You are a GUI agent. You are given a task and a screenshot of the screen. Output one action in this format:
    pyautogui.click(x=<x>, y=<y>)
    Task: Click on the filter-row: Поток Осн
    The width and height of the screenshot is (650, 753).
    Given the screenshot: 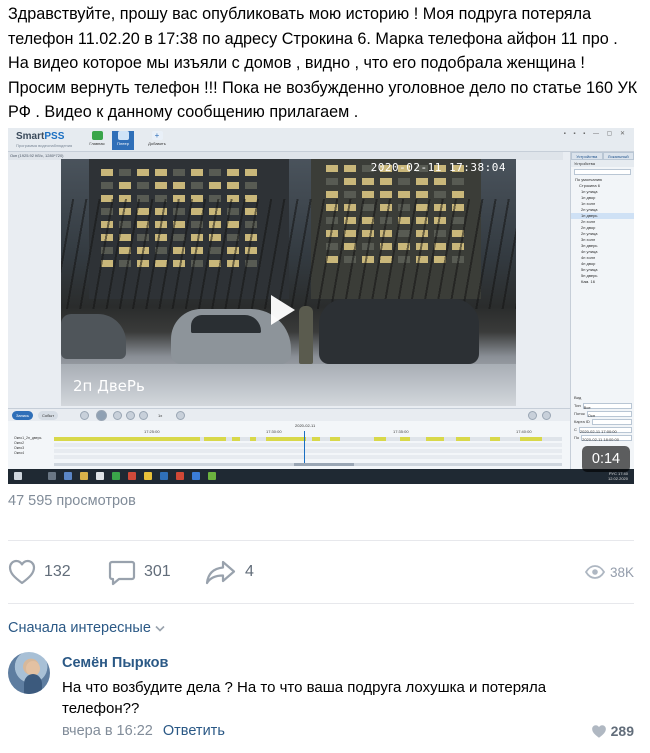 What is the action you would take?
    pyautogui.click(x=602, y=414)
    